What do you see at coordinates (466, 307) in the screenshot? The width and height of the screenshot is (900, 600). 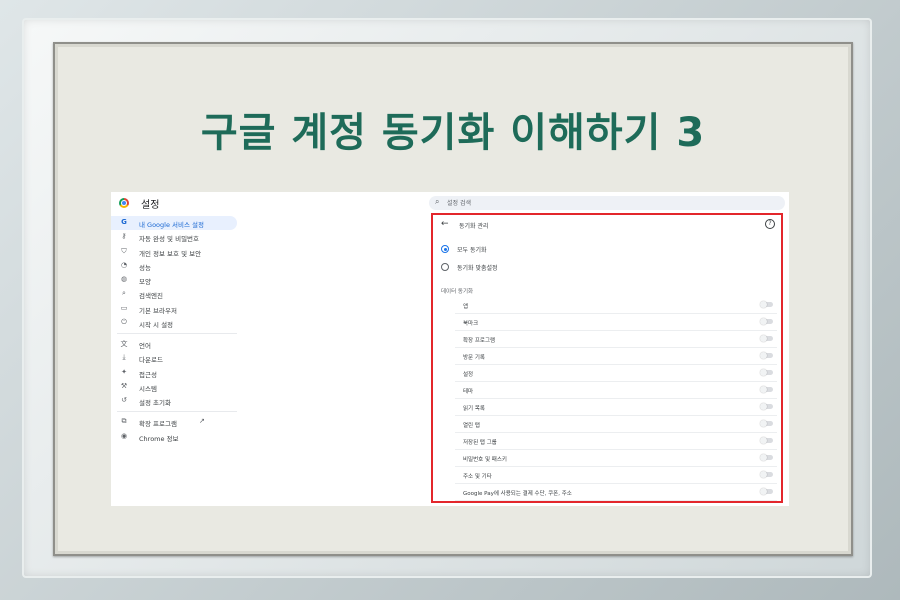 I see `sync-item-label: 앱` at bounding box center [466, 307].